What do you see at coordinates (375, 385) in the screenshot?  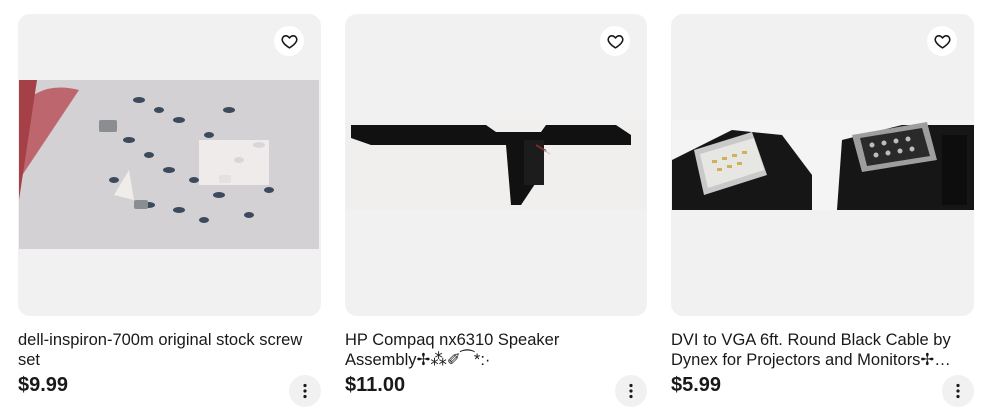 I see `listing-price: $11.00` at bounding box center [375, 385].